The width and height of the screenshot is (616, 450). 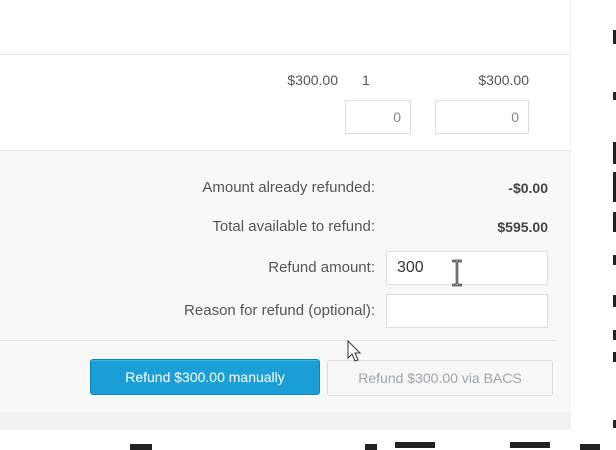 I want to click on available-to-refund-value: $595.00, so click(x=522, y=227).